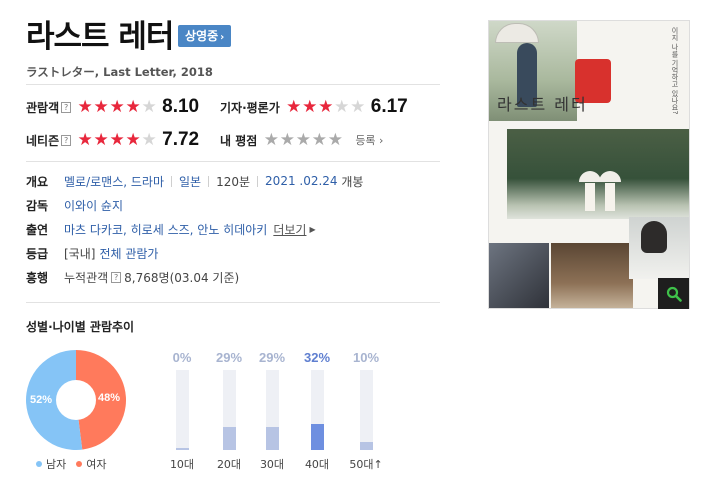  What do you see at coordinates (389, 106) in the screenshot?
I see `critics-score: 6.17` at bounding box center [389, 106].